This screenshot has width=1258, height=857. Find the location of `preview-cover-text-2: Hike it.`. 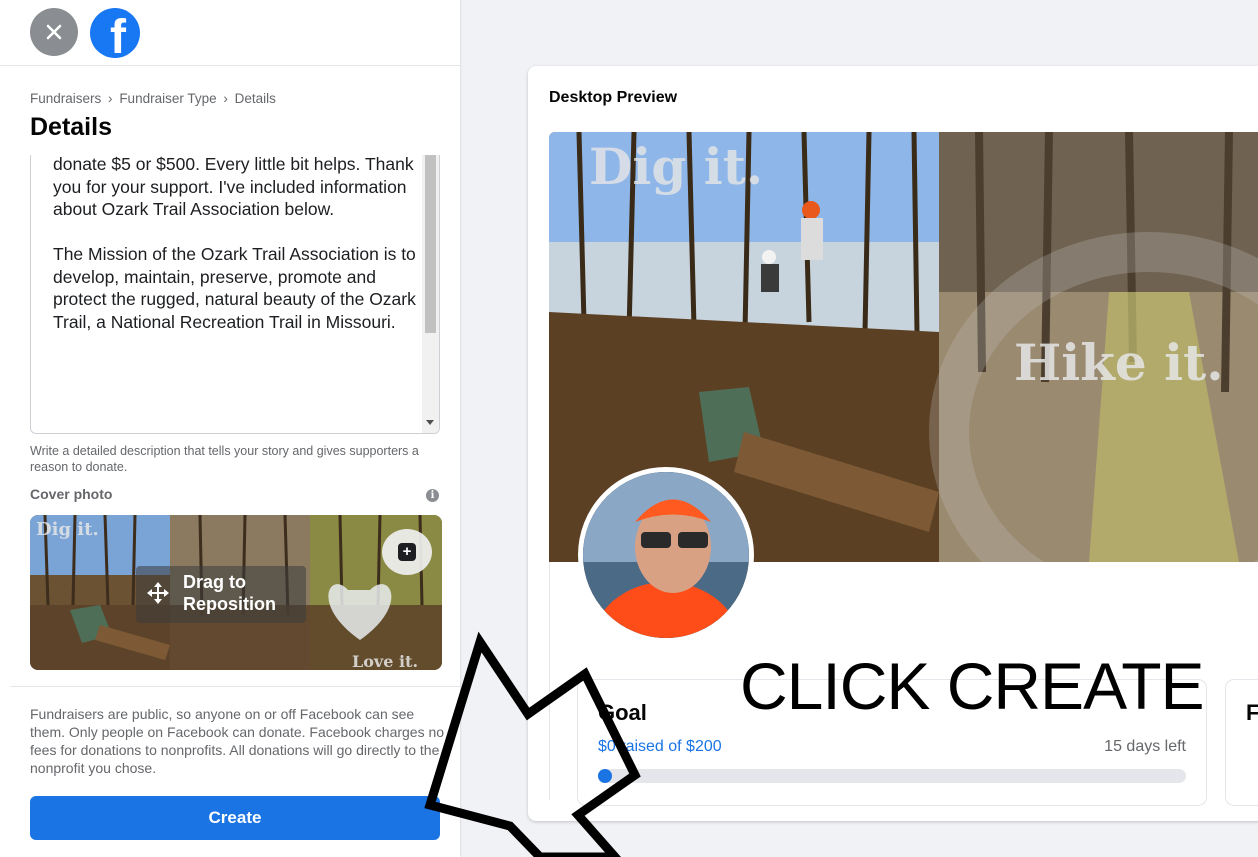

preview-cover-text-2: Hike it. is located at coordinates (1119, 362).